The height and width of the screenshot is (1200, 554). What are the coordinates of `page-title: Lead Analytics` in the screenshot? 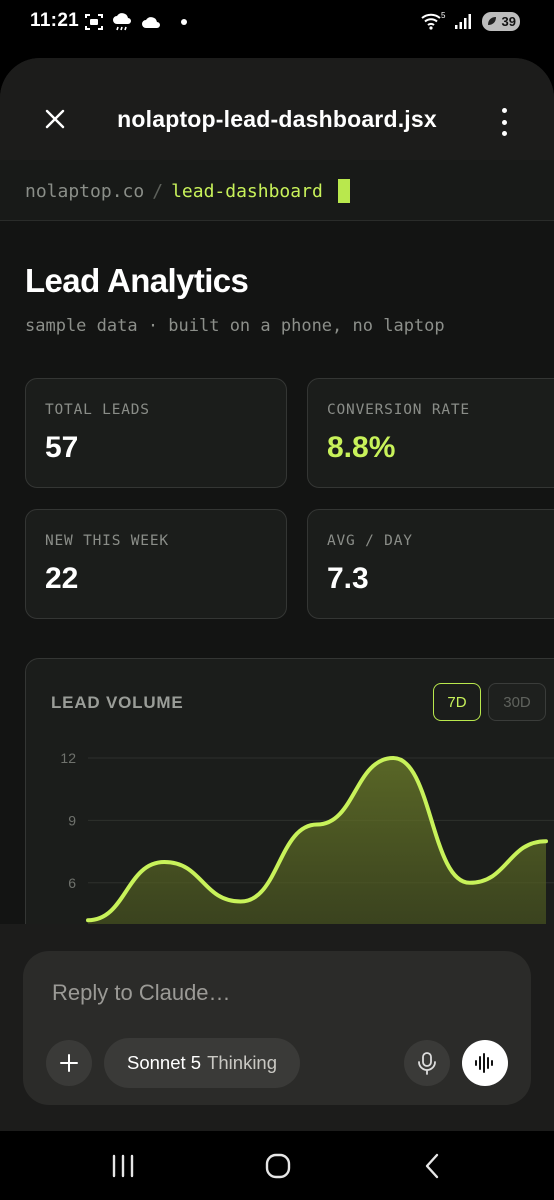 It's located at (137, 280).